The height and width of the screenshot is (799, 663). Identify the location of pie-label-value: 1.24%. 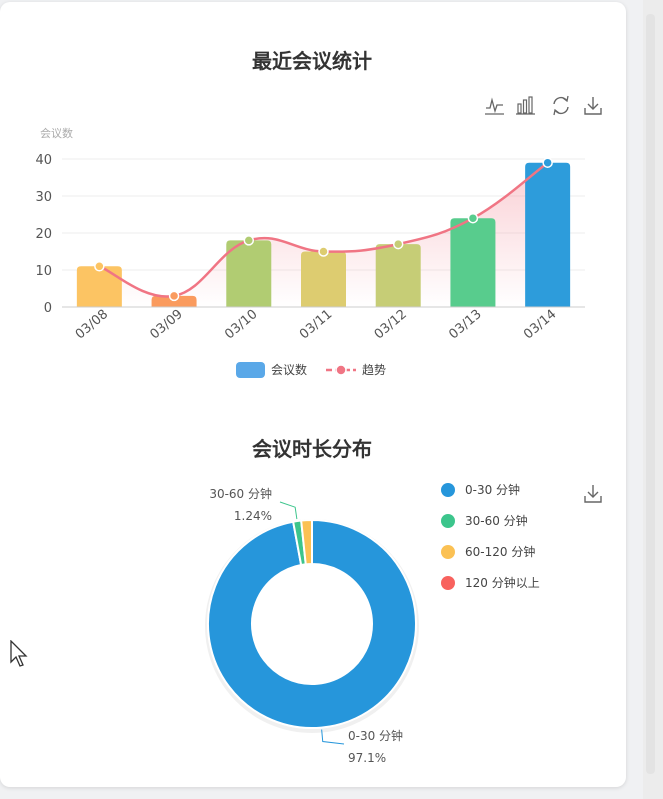
(253, 516).